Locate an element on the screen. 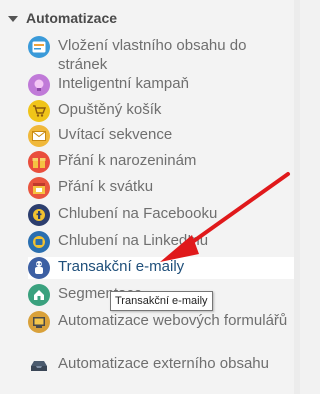 The image size is (320, 394). menu-item-label: Chlubení na Facebooku is located at coordinates (138, 213).